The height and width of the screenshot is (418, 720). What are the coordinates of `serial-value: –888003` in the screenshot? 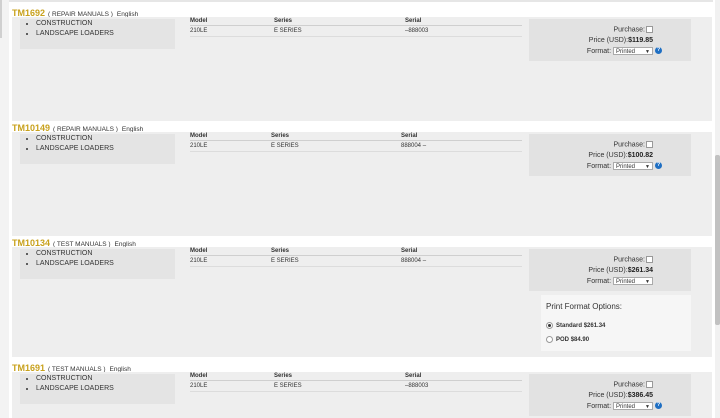 It's located at (463, 31).